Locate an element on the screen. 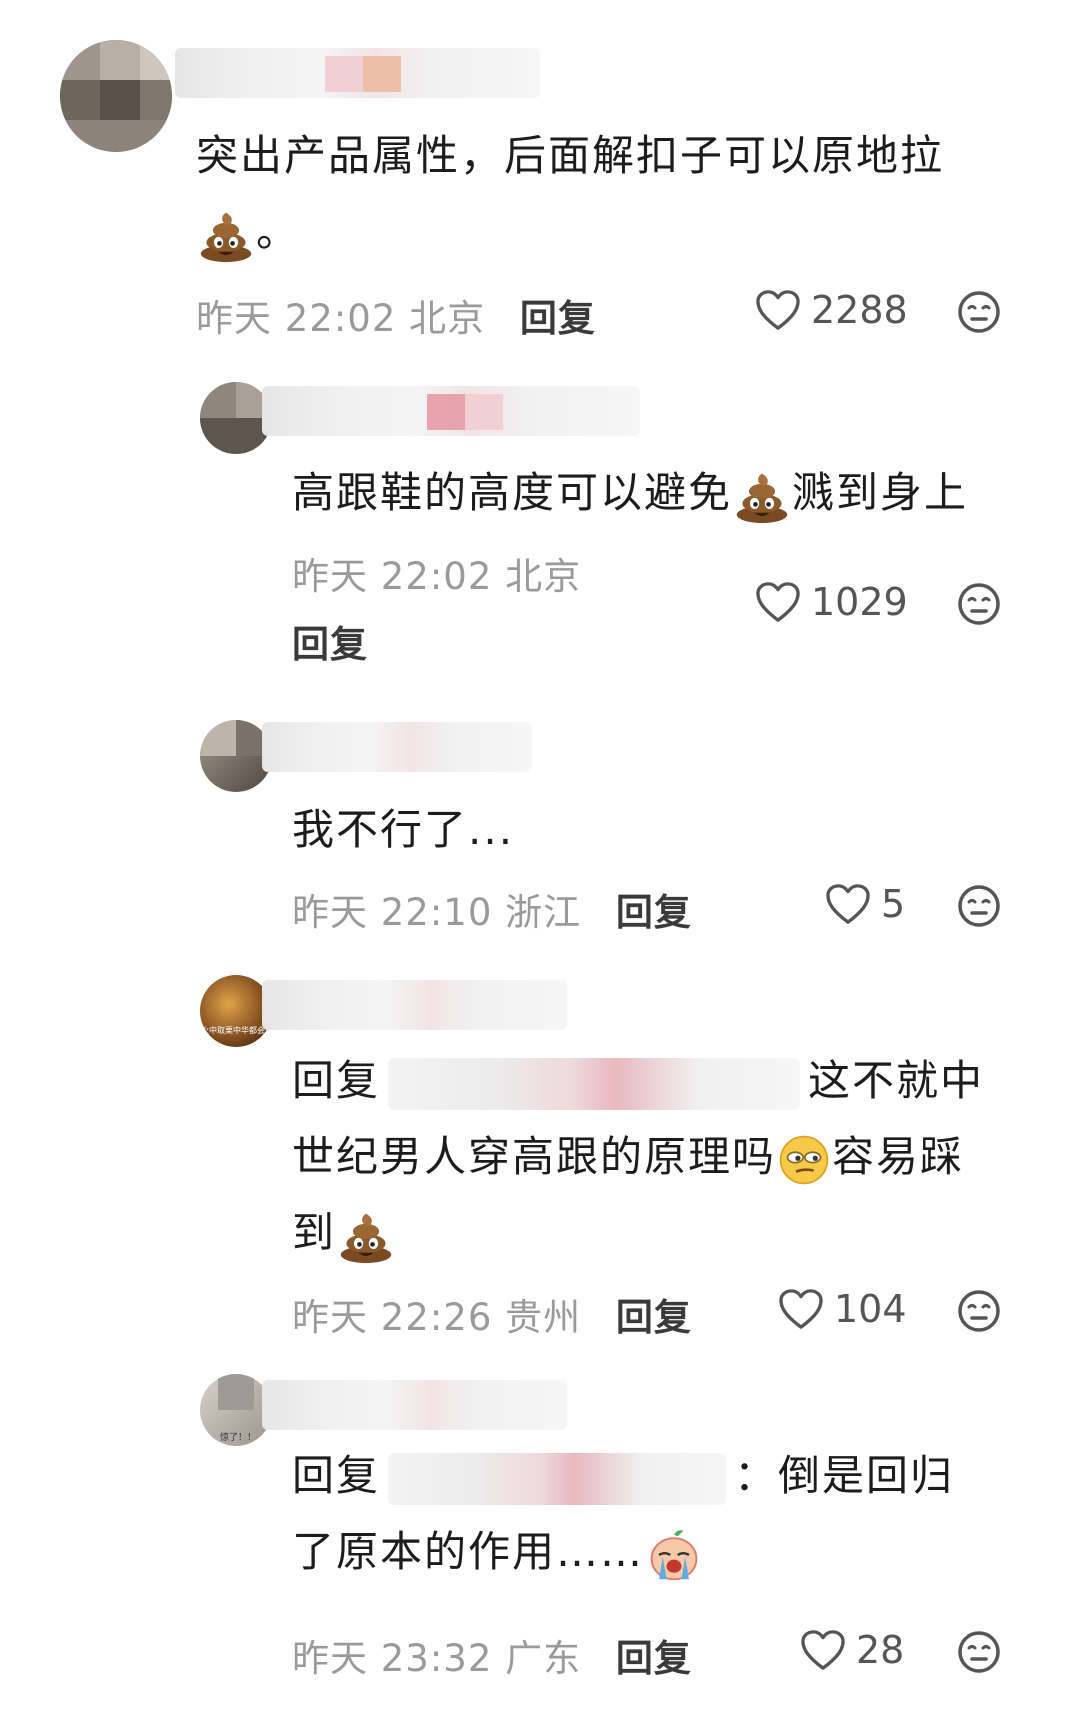  like-count: 104 is located at coordinates (870, 1309).